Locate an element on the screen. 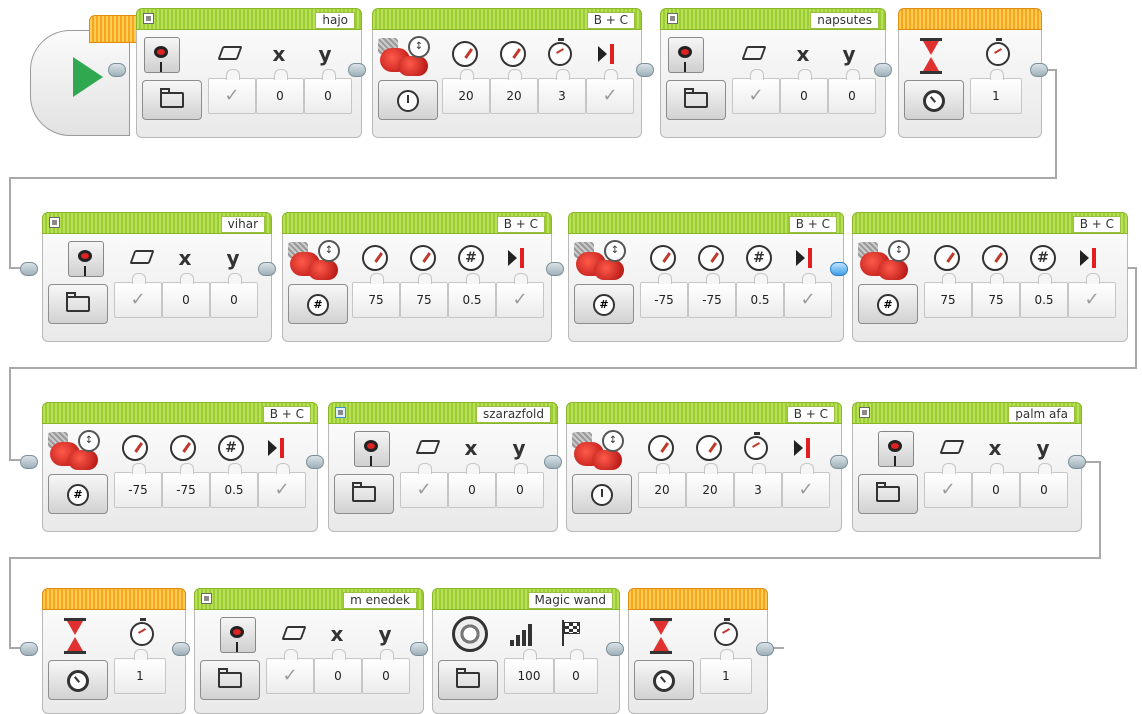 The image size is (1142, 714). move-tank-block-3: B + C ↕ # # -75 -75 0.5 ✓ is located at coordinates (706, 277).